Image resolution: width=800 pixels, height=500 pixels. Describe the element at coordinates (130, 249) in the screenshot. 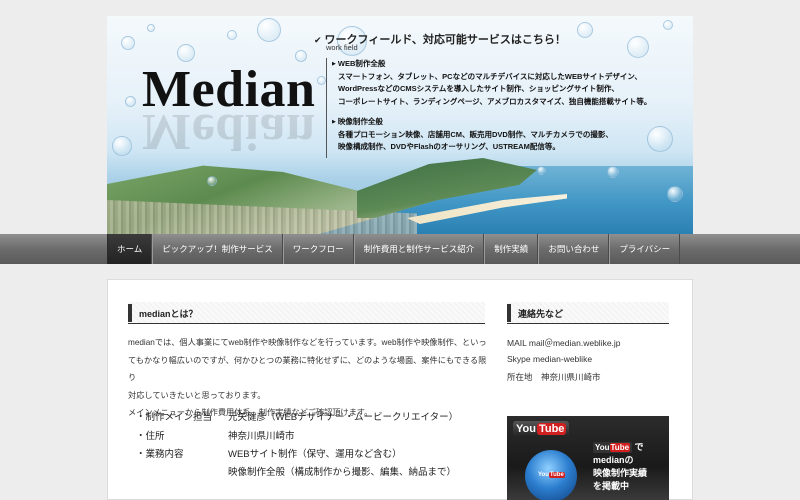

I see `nav-item-home: ホーム` at that location.